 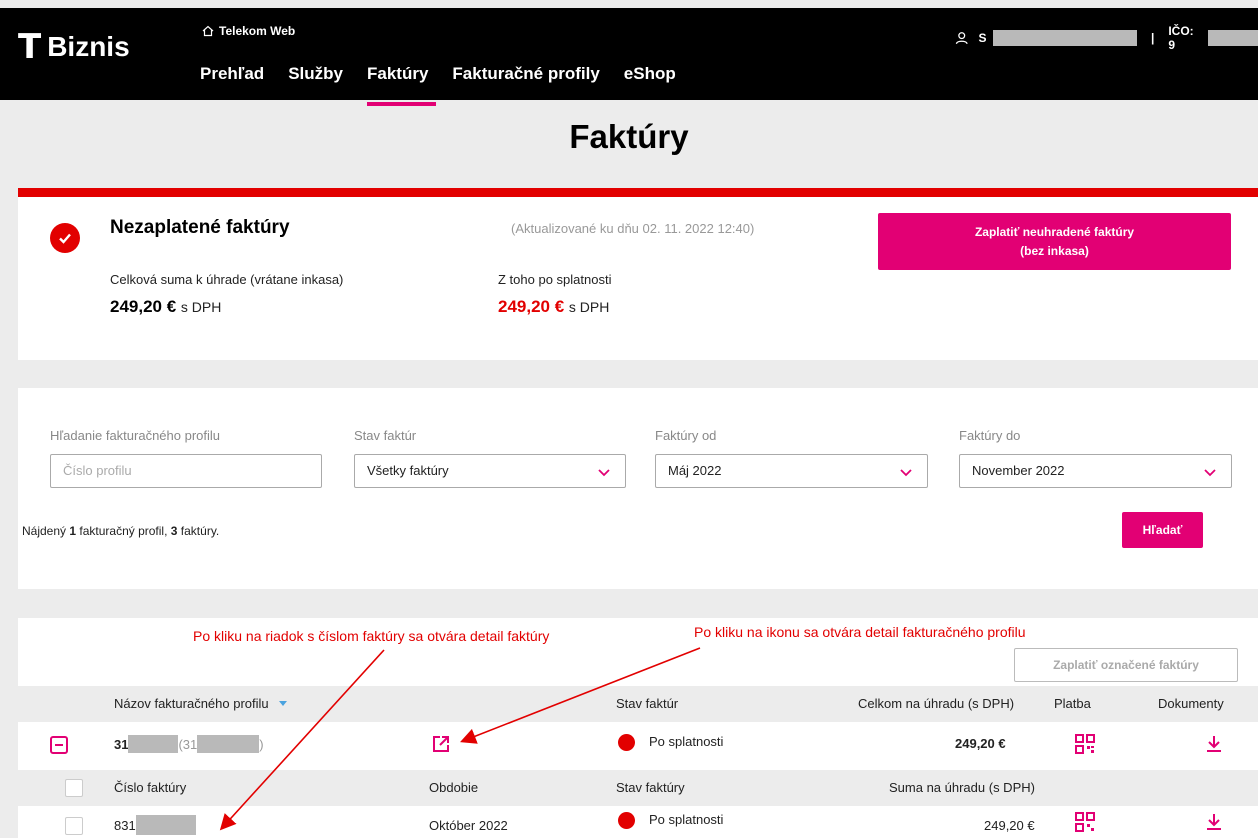 What do you see at coordinates (686, 741) in the screenshot?
I see `profile-status-label: Po splatnosti` at bounding box center [686, 741].